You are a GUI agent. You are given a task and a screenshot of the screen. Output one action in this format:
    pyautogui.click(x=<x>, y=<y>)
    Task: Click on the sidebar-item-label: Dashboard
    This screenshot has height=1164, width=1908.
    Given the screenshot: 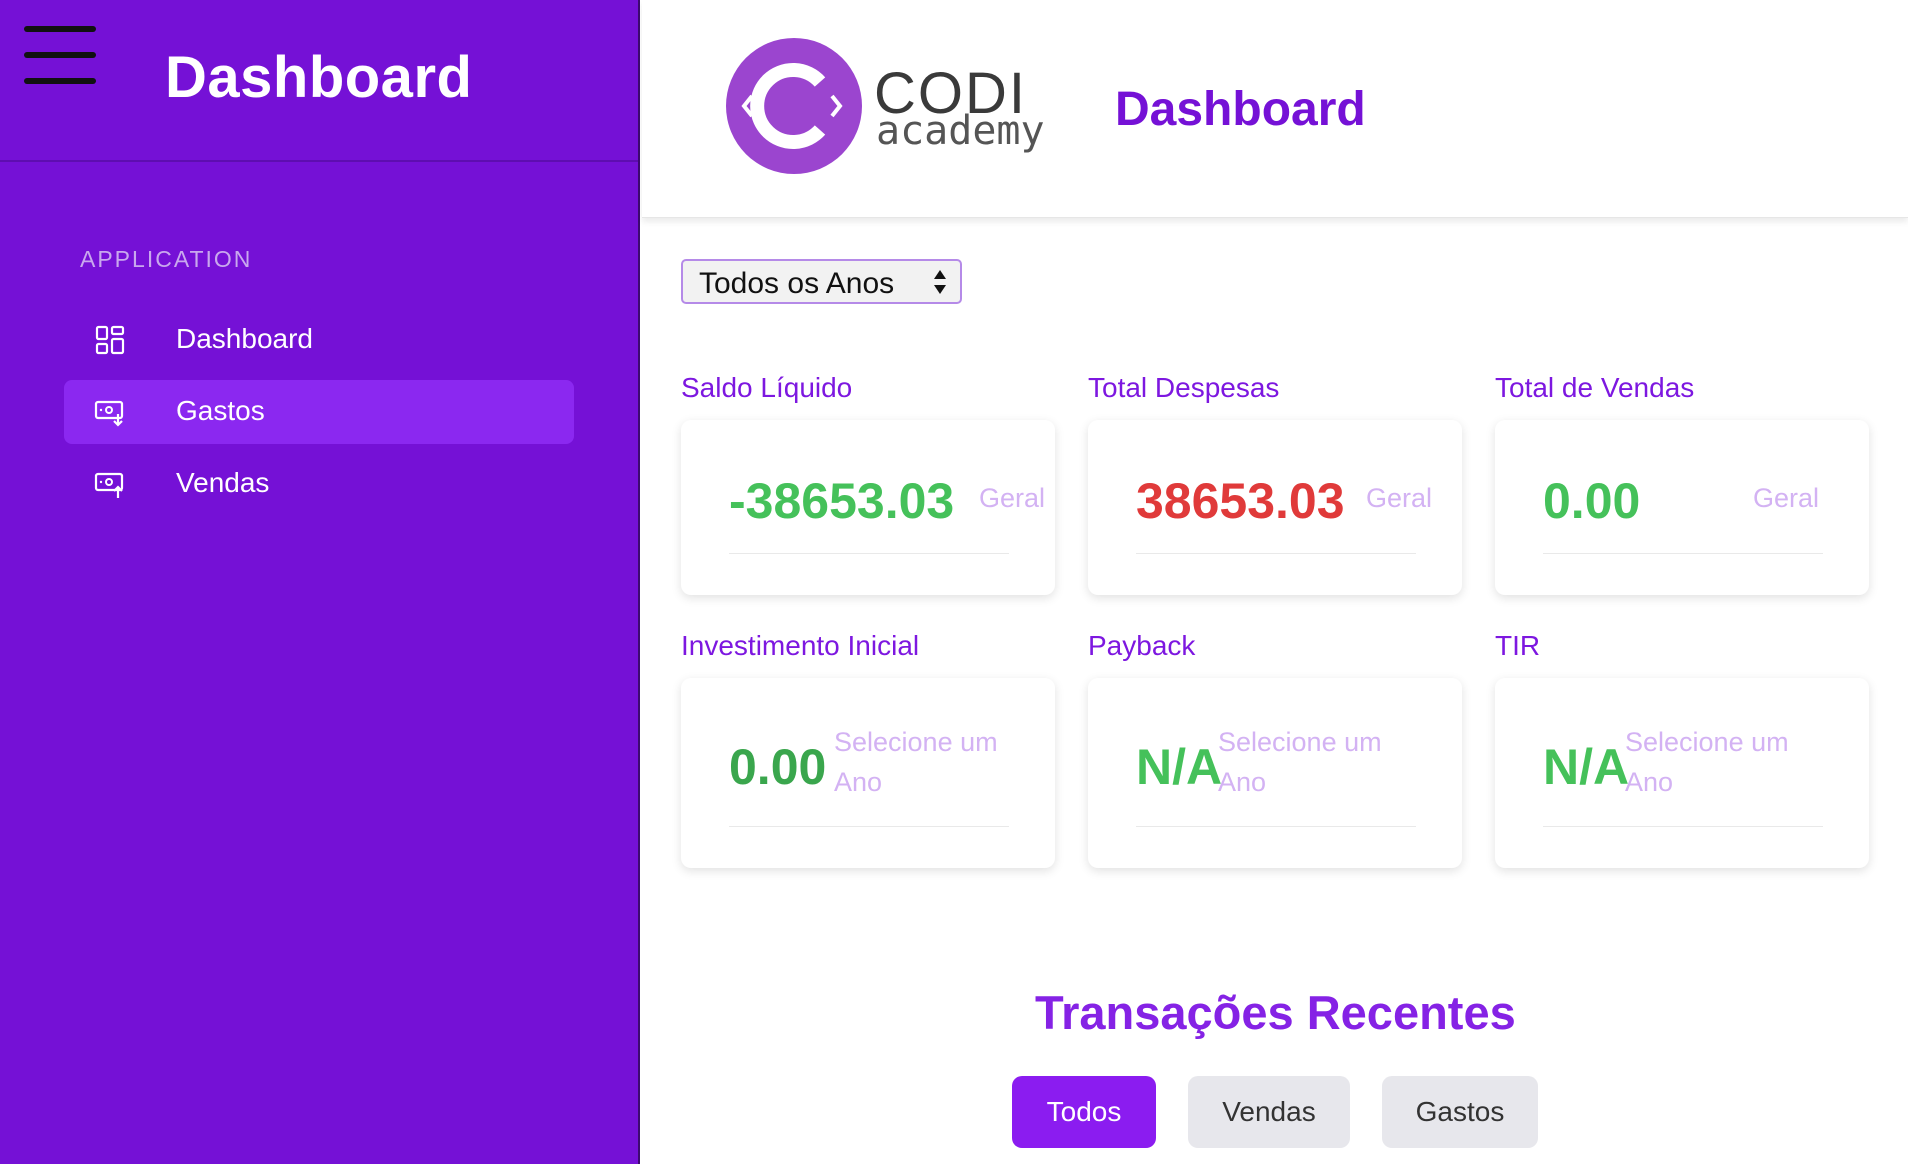 What is the action you would take?
    pyautogui.click(x=244, y=338)
    